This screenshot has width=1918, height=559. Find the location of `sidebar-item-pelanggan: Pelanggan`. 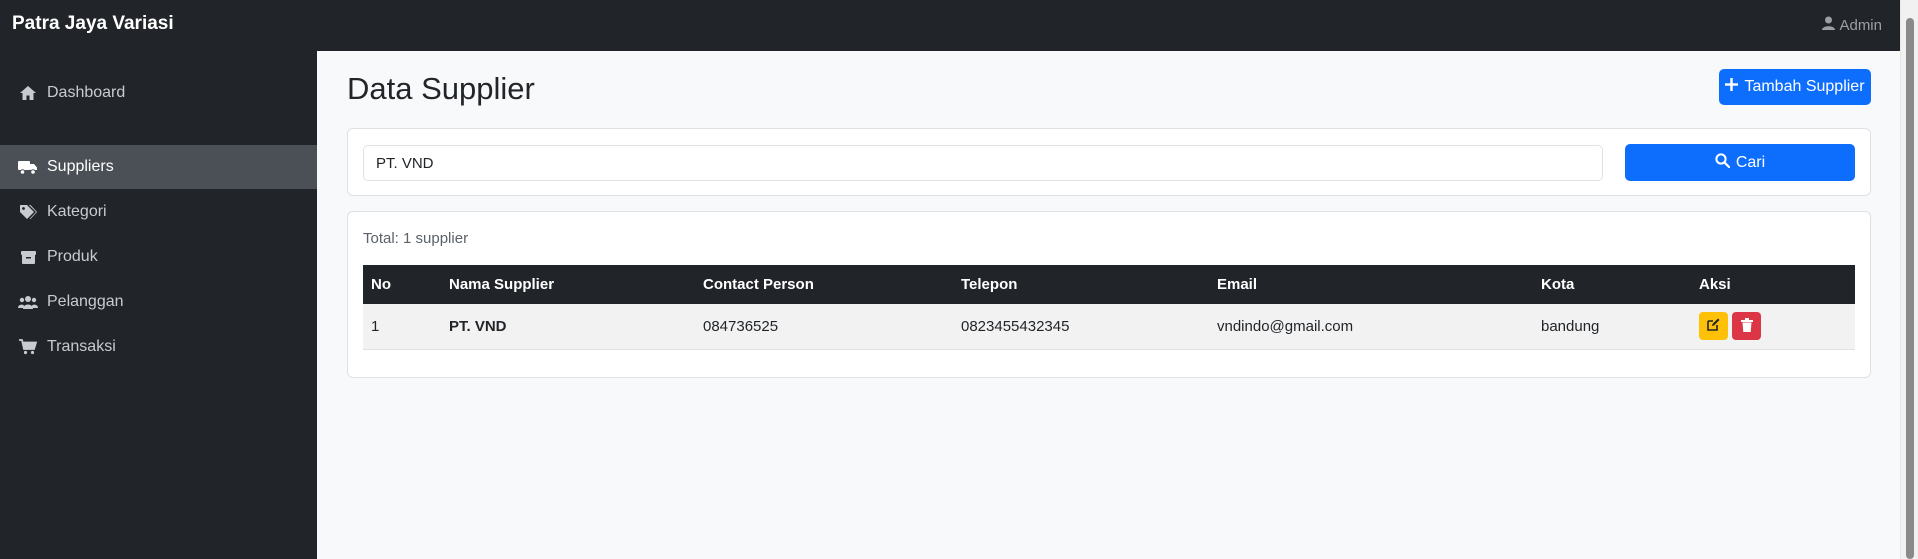

sidebar-item-pelanggan: Pelanggan is located at coordinates (158, 302).